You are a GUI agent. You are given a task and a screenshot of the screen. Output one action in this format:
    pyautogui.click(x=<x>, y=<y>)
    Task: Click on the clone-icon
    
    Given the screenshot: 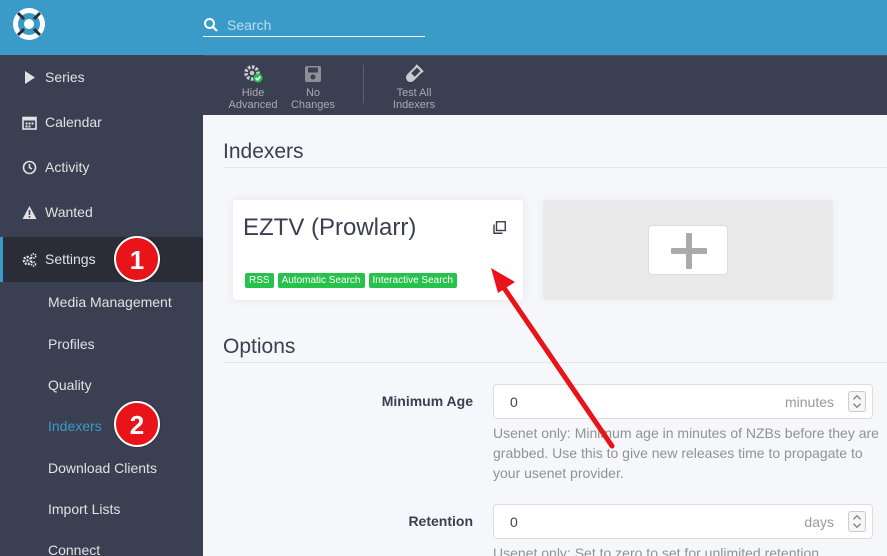 What is the action you would take?
    pyautogui.click(x=499, y=227)
    